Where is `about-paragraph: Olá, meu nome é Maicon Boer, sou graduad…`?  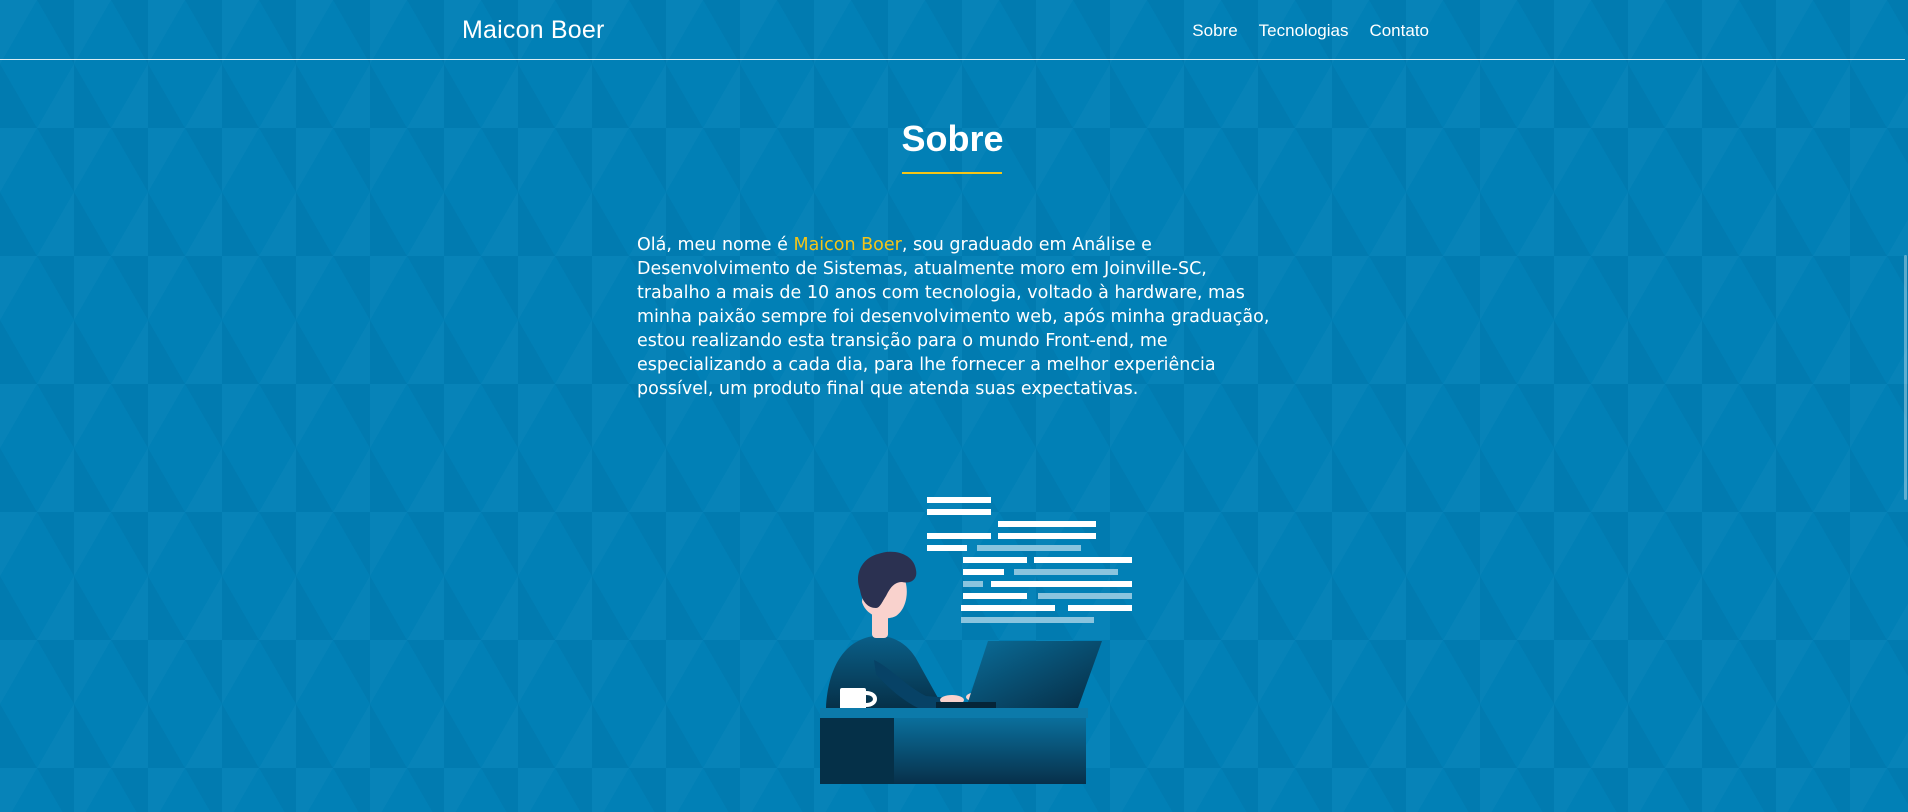 about-paragraph: Olá, meu nome é Maicon Boer, sou graduad… is located at coordinates (957, 317).